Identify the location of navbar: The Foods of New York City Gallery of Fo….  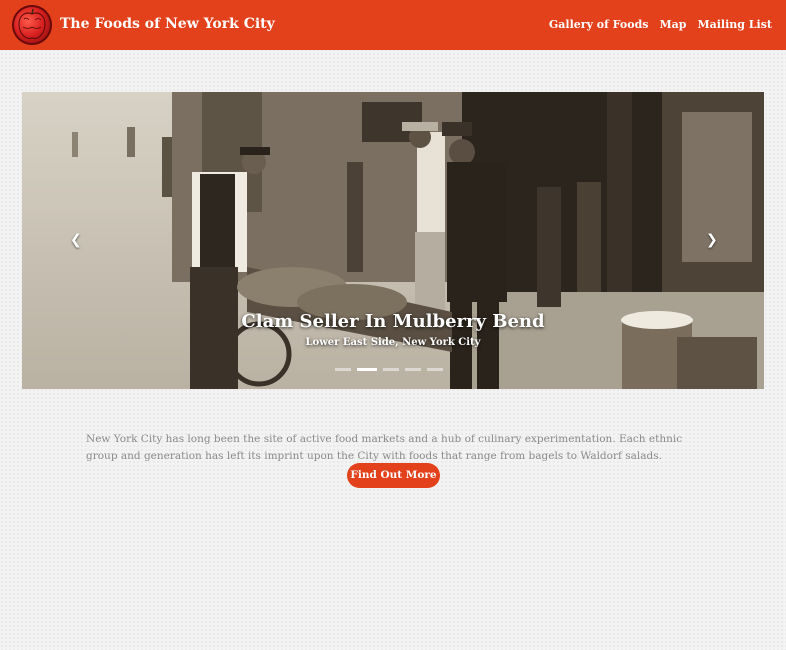
(393, 25).